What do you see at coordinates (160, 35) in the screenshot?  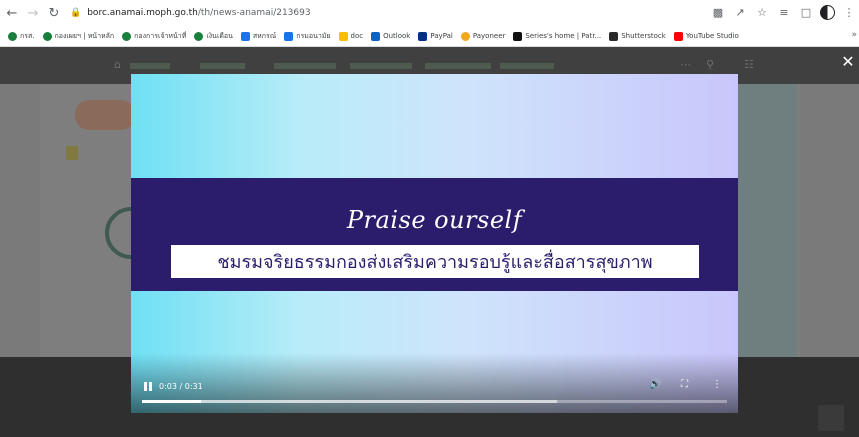 I see `bookmark-label: กองการเจ้าหน้าที่` at bounding box center [160, 35].